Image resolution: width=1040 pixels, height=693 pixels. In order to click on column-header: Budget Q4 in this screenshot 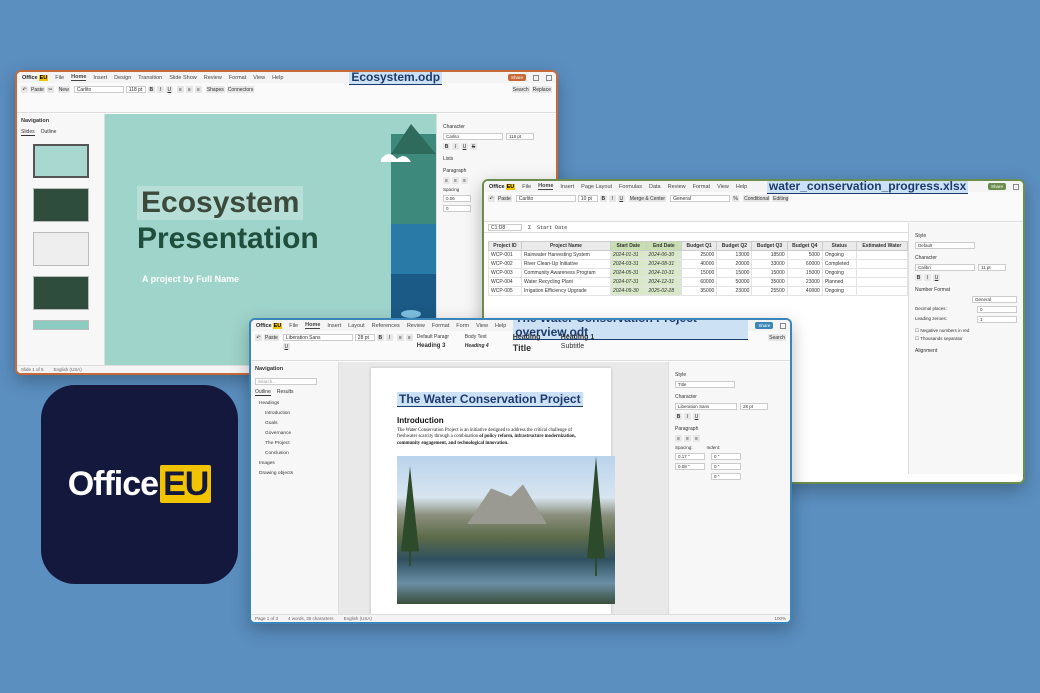, I will do `click(804, 246)`.